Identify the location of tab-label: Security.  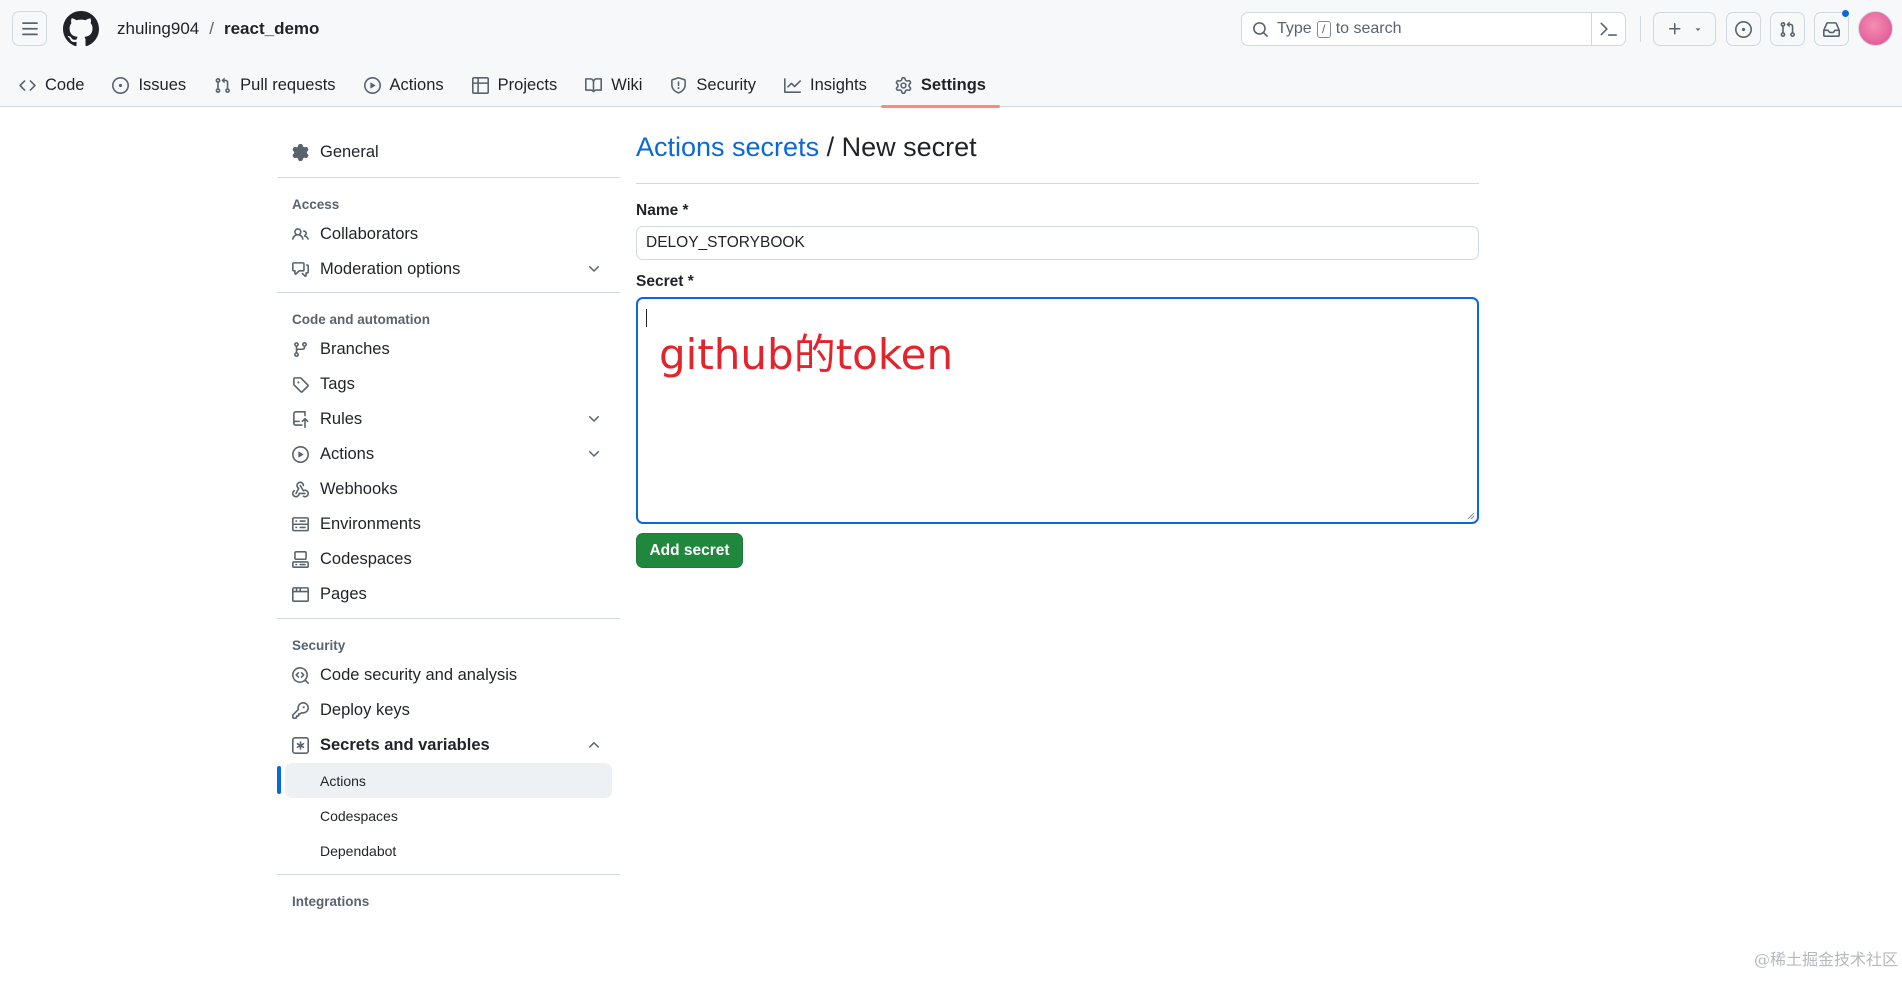
(726, 85).